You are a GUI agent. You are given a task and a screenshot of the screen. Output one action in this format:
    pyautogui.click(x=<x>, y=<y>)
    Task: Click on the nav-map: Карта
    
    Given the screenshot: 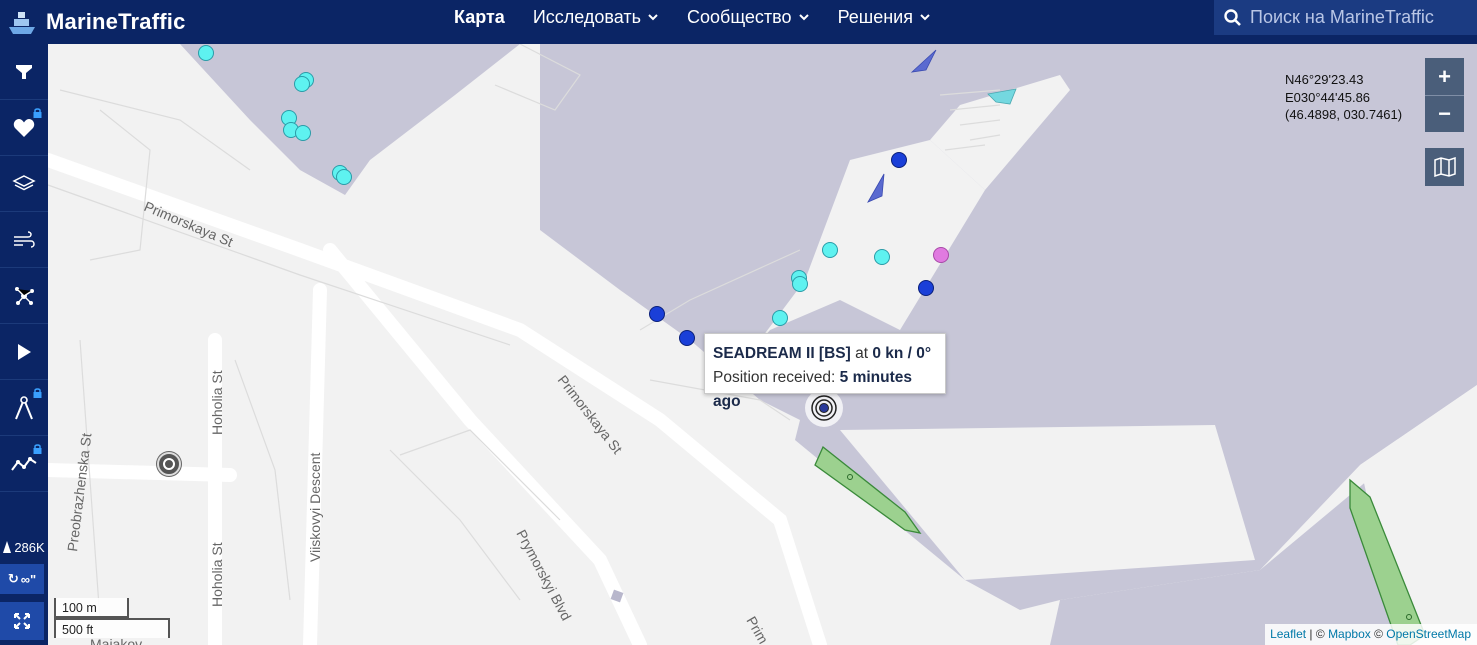 What is the action you would take?
    pyautogui.click(x=479, y=17)
    